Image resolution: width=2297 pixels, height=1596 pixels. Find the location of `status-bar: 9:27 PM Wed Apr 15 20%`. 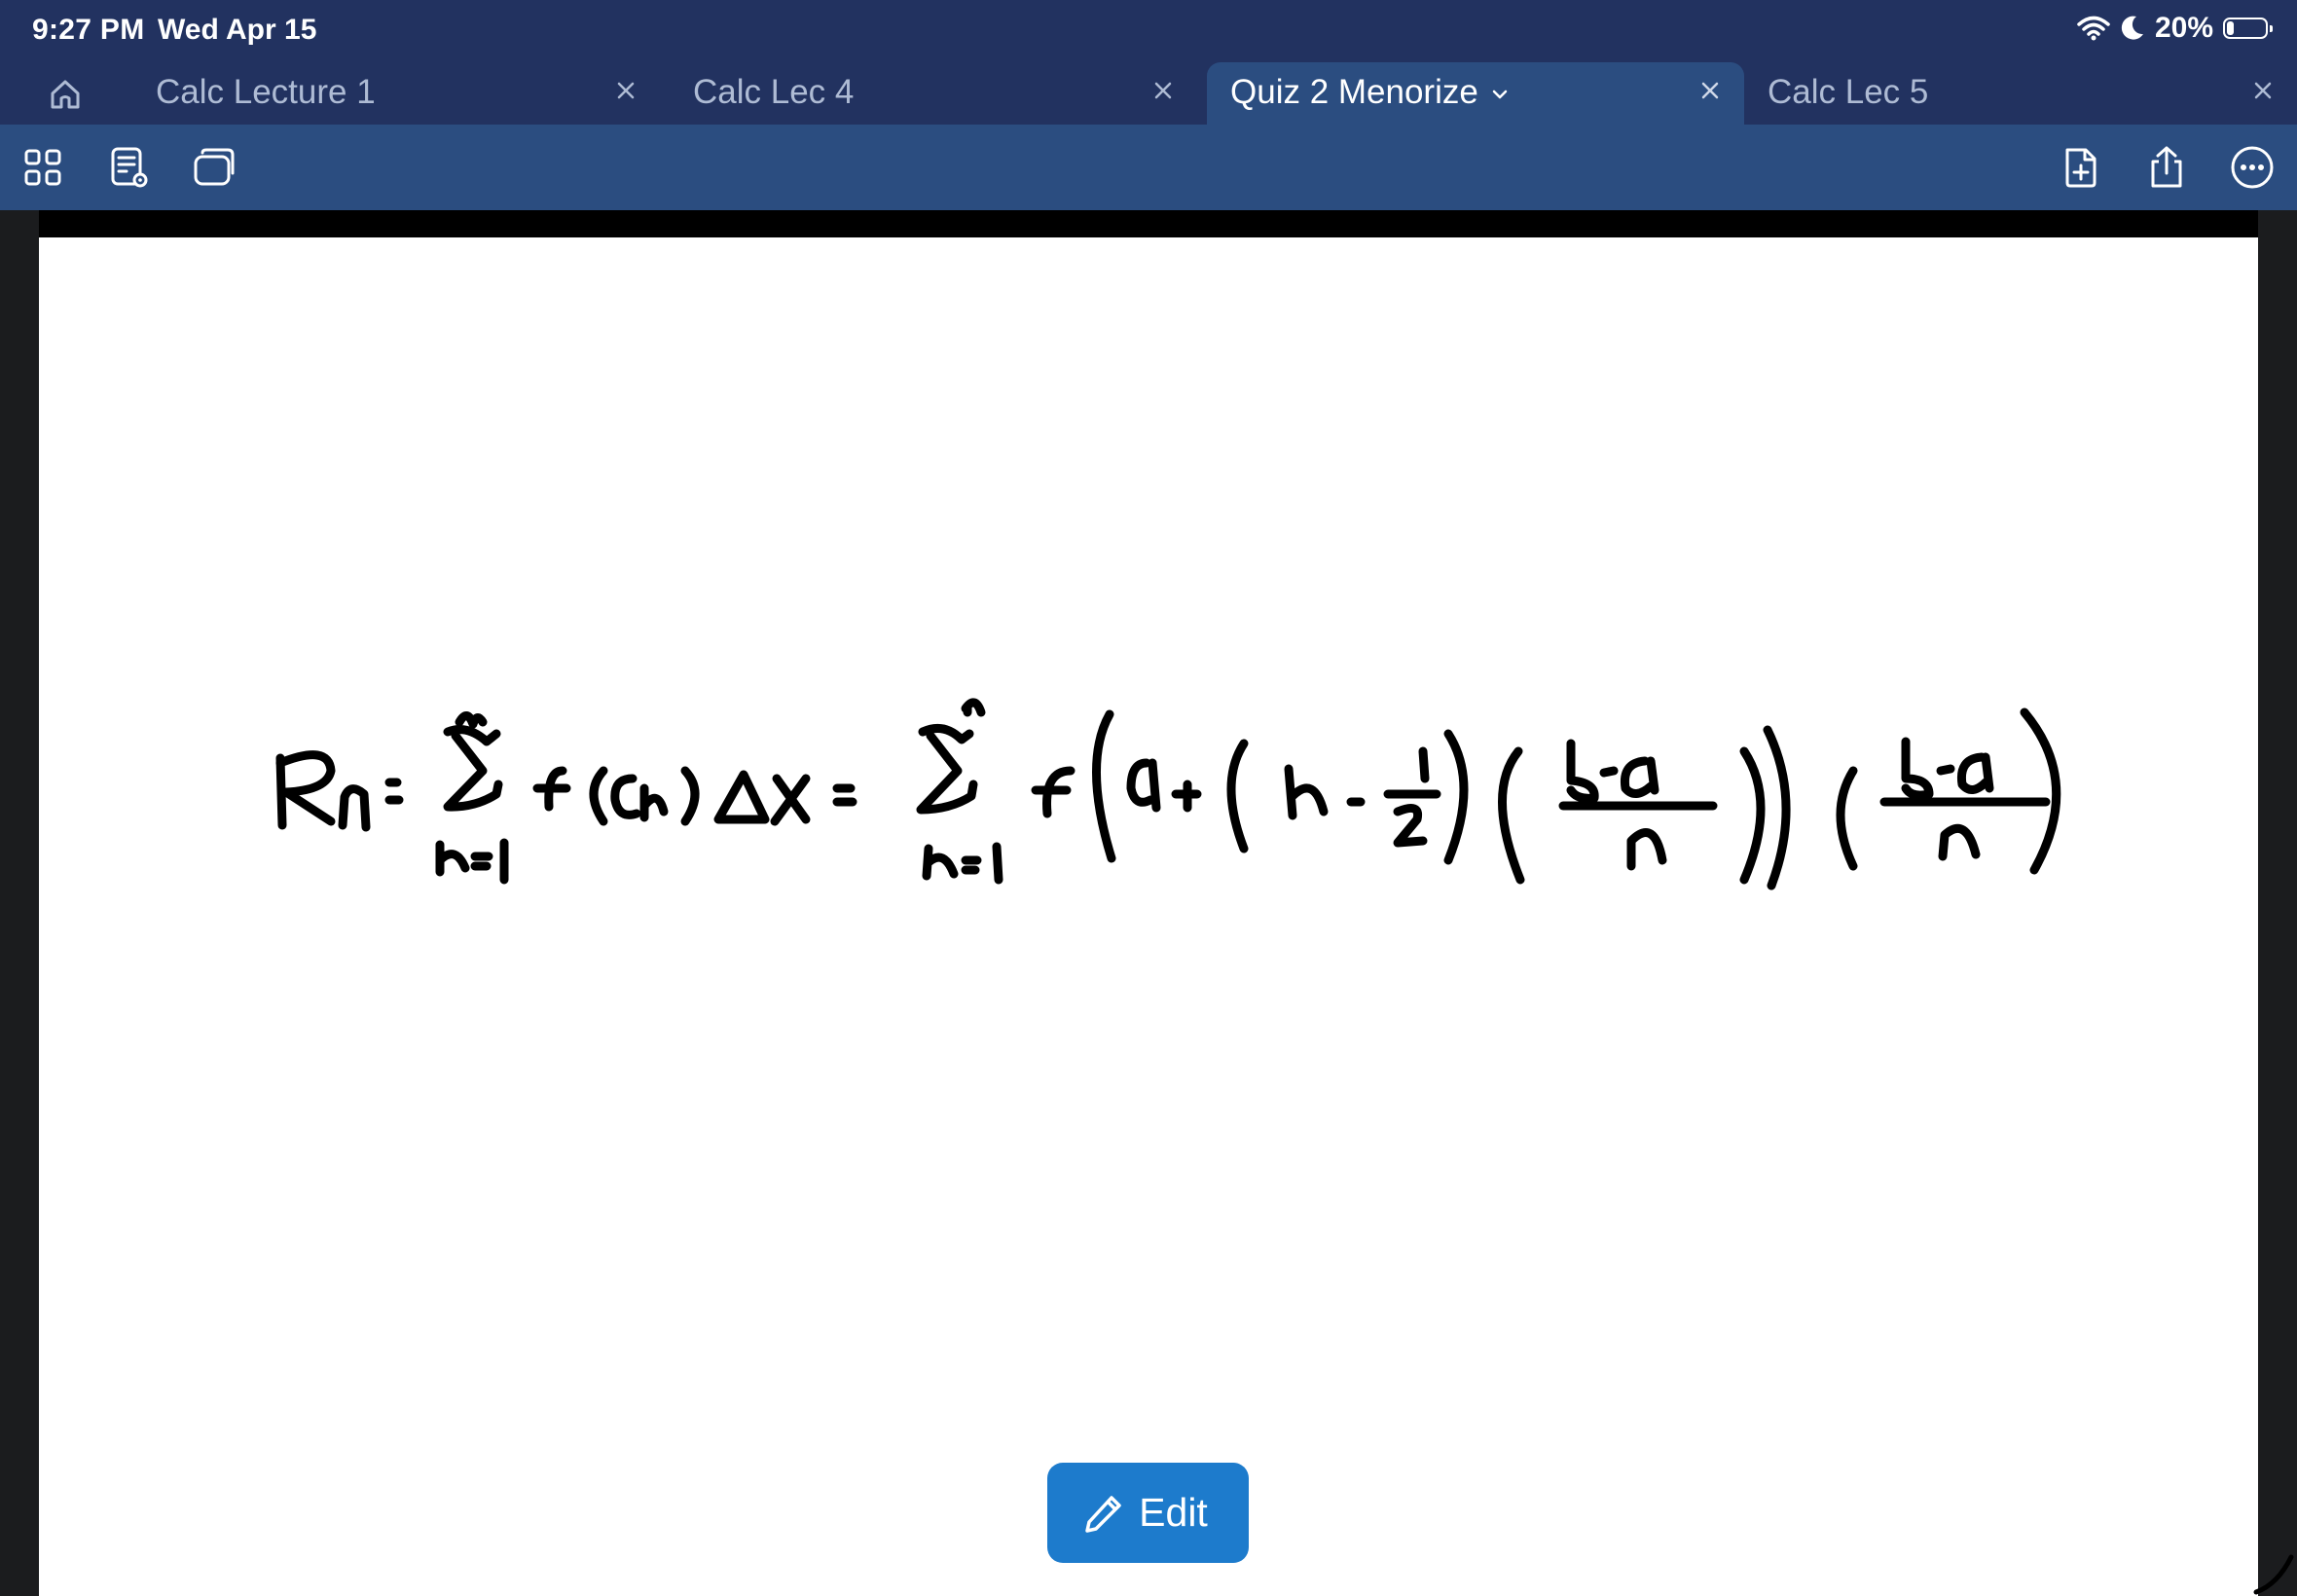

status-bar: 9:27 PM Wed Apr 15 20% is located at coordinates (1148, 31).